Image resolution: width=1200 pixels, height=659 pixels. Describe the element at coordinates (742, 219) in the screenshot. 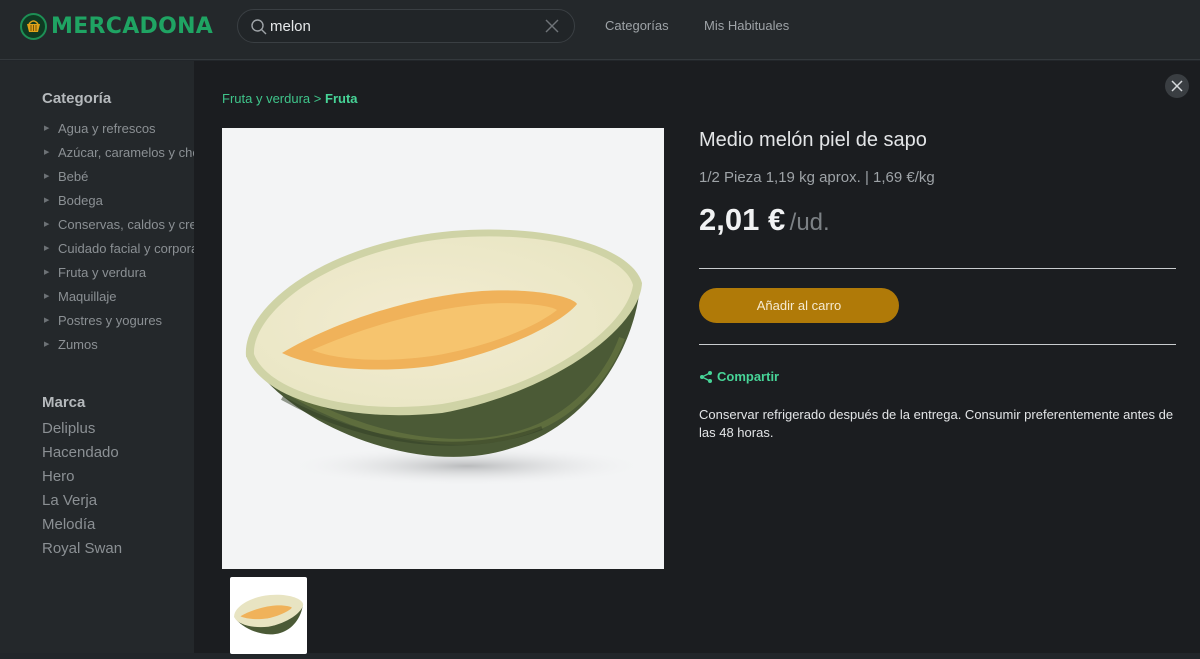

I see `product-price: 2,01 €` at that location.